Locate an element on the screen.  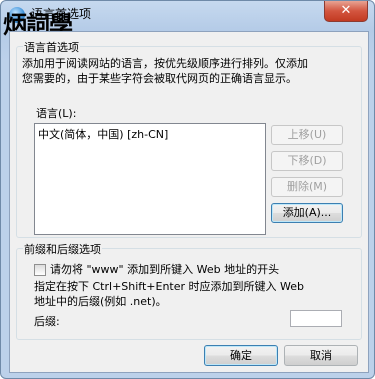
description-line-2: 您需要的，由于某些字符会被取代网页的正确语言显示。 is located at coordinates (159, 78).